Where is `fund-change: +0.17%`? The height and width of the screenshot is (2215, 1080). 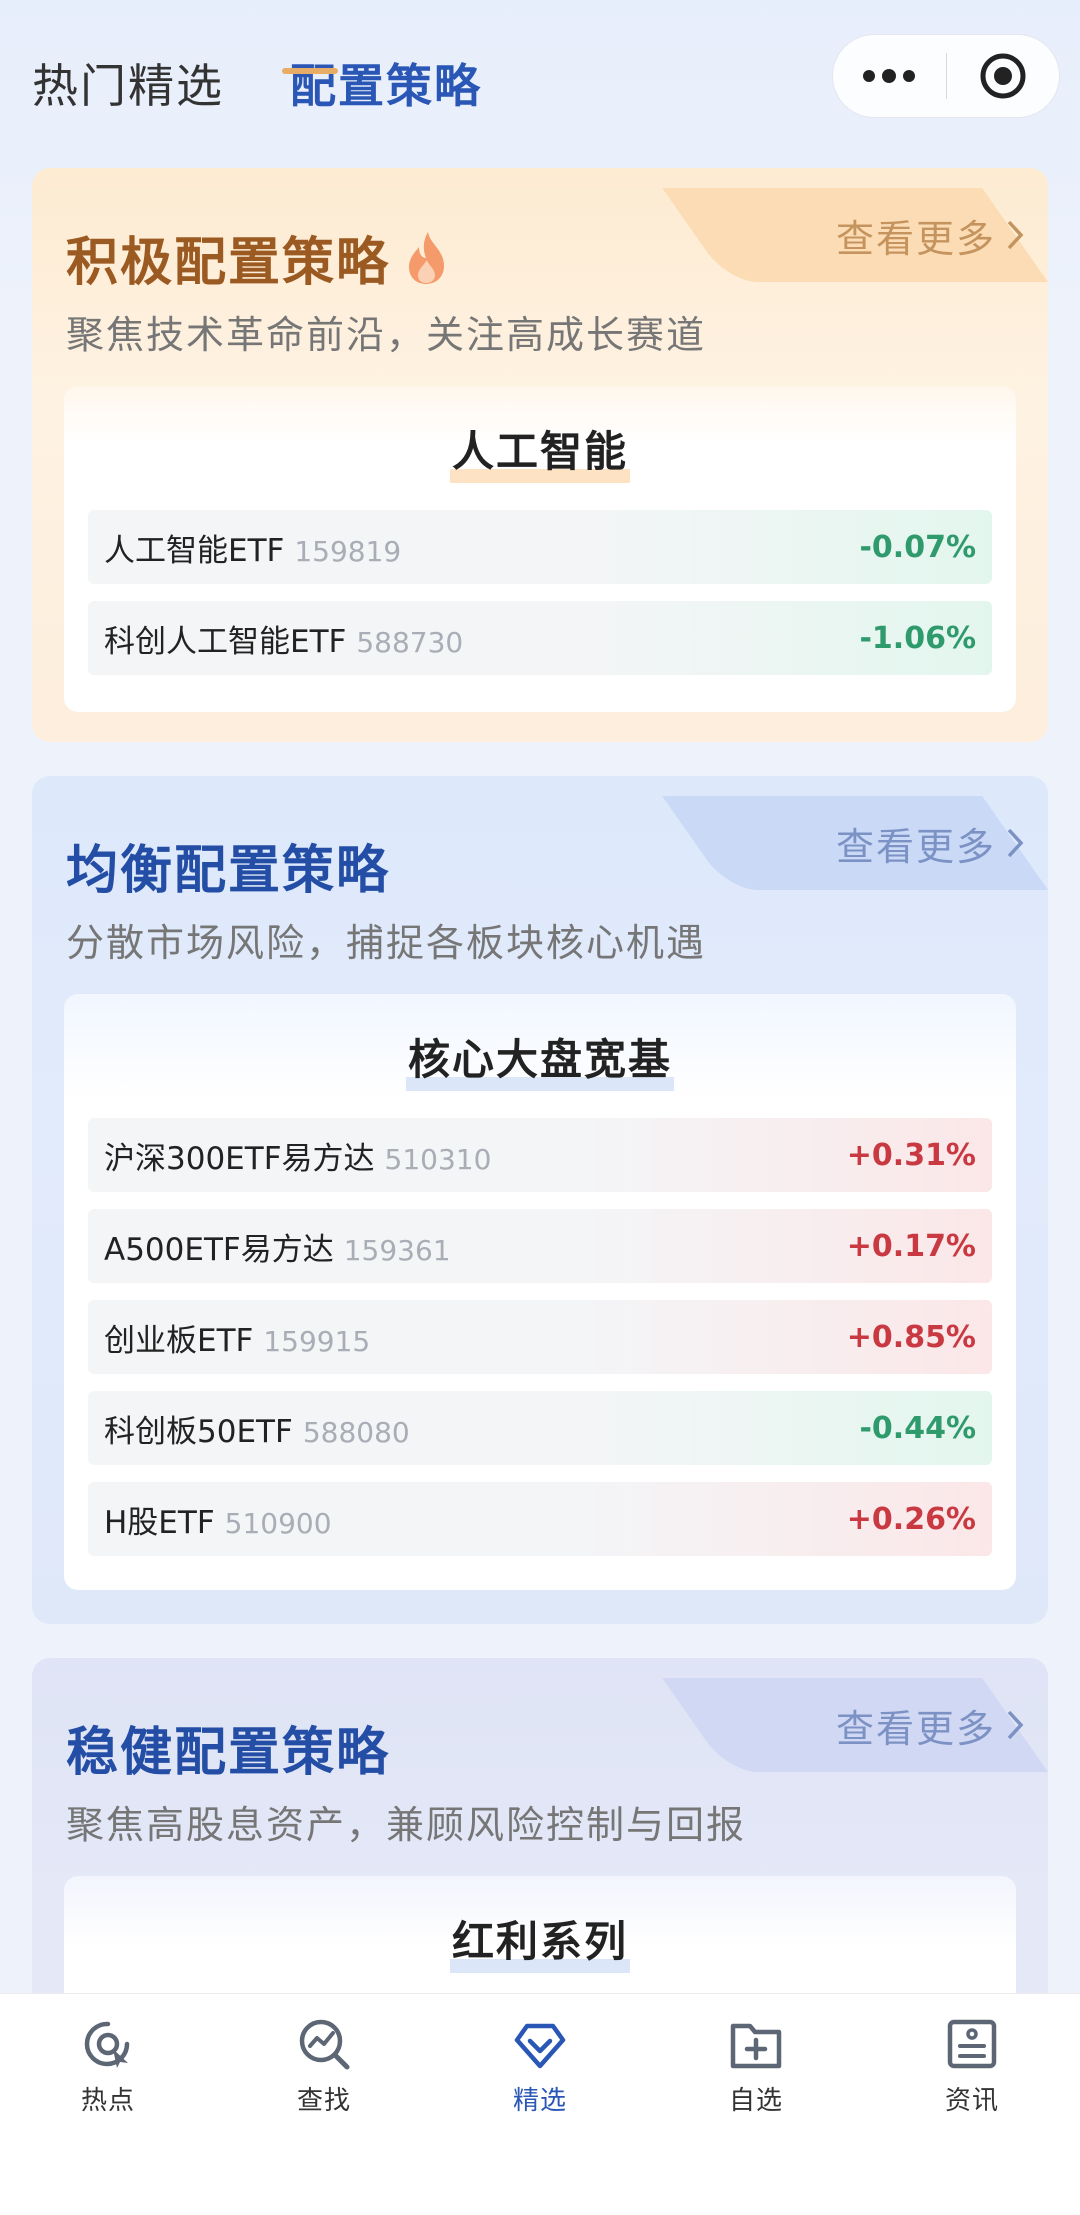 fund-change: +0.17% is located at coordinates (911, 1246).